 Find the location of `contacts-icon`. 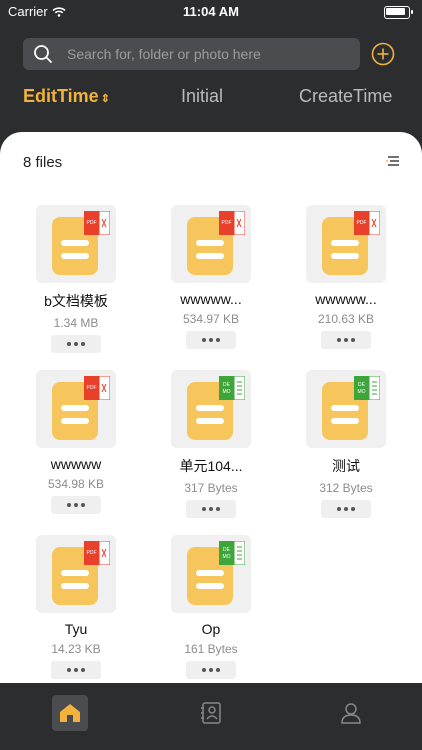

contacts-icon is located at coordinates (211, 713).